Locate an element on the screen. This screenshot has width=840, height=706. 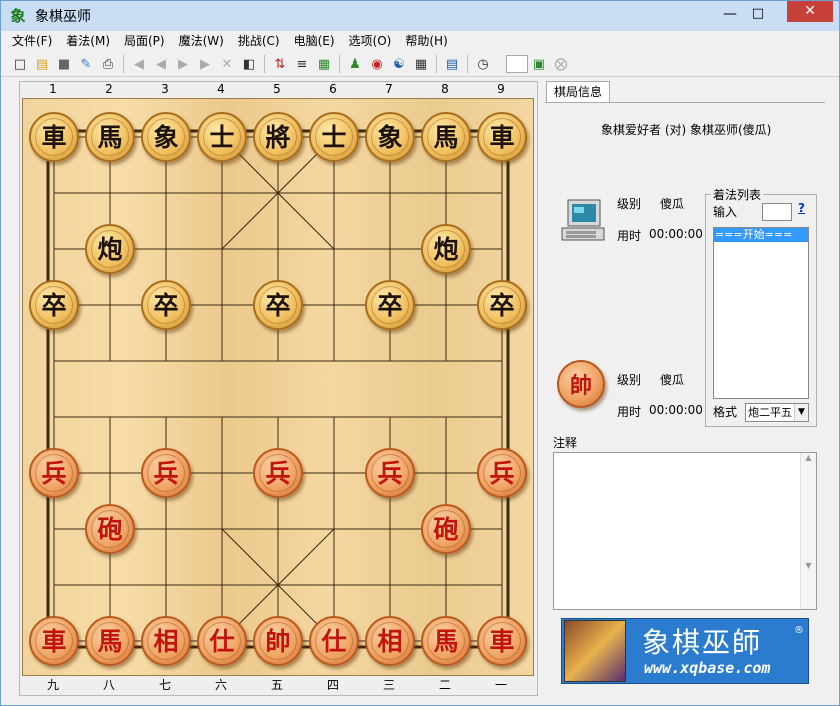
help-book-icon: ▤ is located at coordinates (452, 64).